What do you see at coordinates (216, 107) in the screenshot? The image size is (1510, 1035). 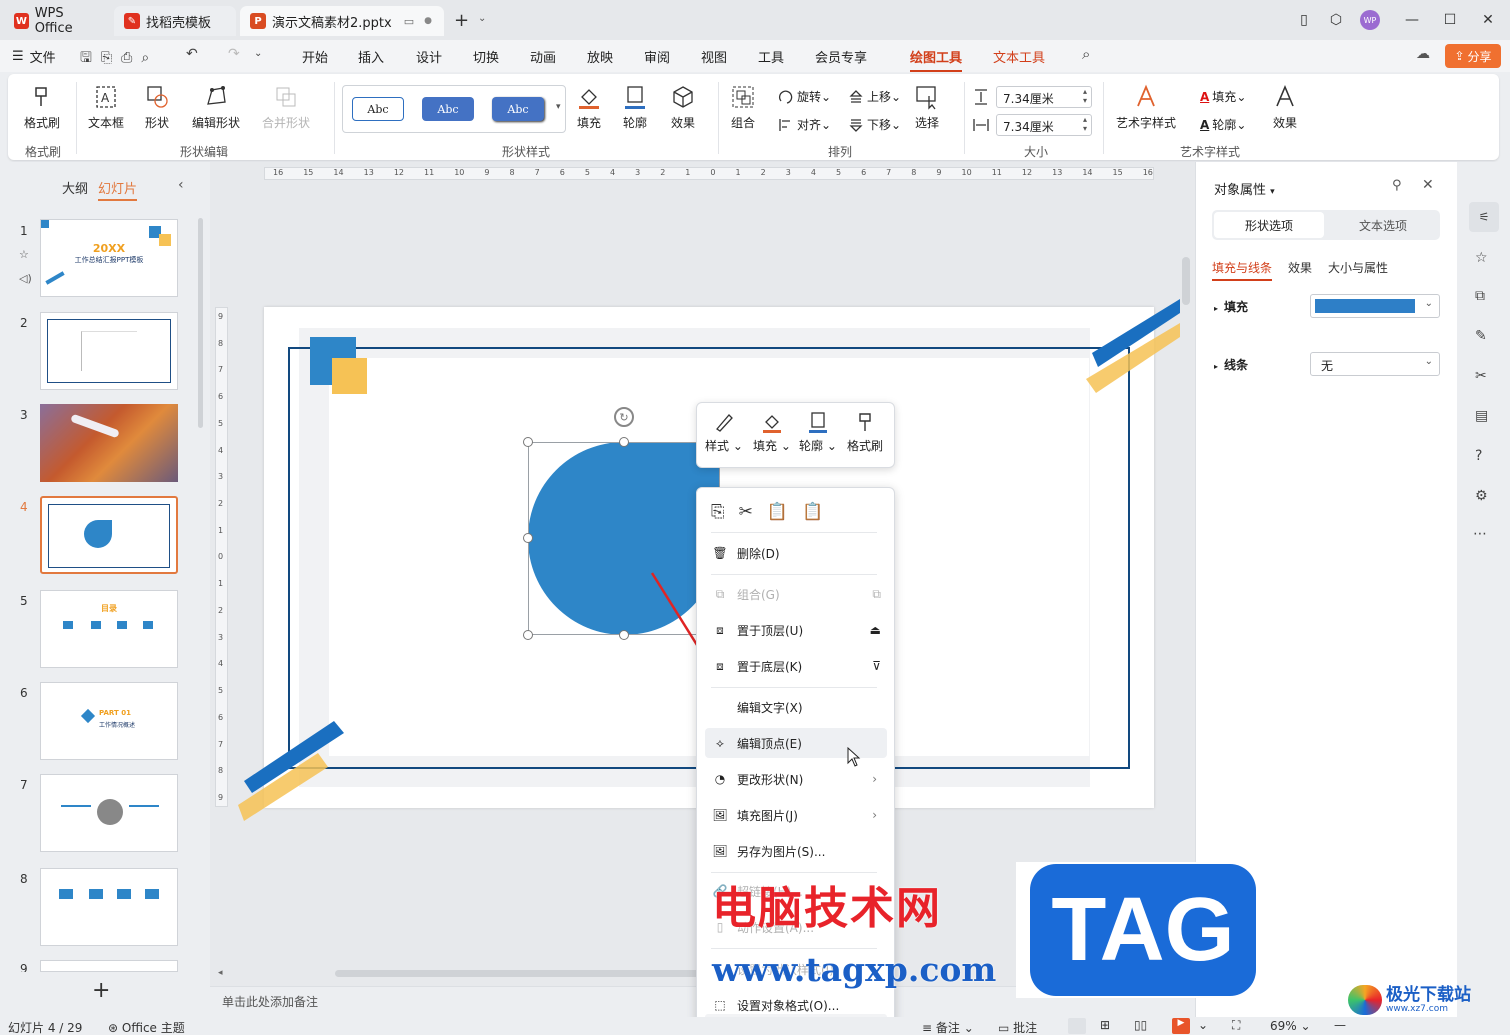 I see `edit-shape-button: 编辑形状` at bounding box center [216, 107].